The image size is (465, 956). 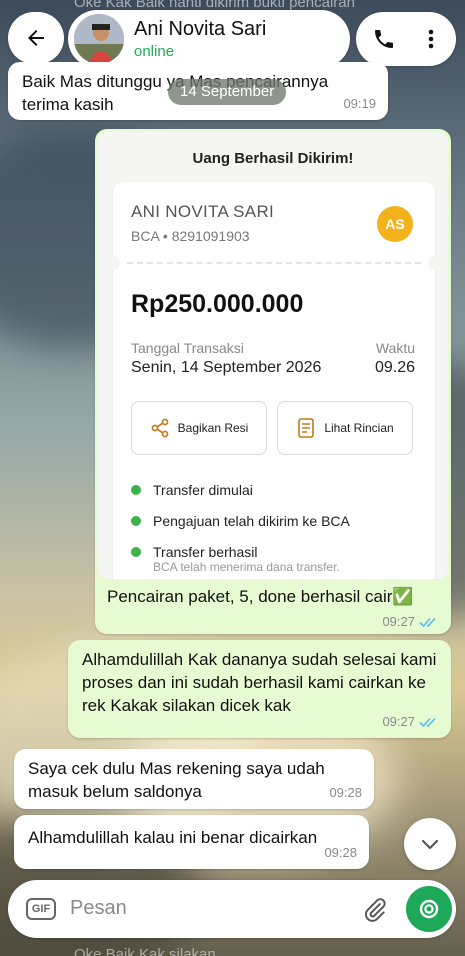 I want to click on date-separator: 14 September, so click(x=227, y=92).